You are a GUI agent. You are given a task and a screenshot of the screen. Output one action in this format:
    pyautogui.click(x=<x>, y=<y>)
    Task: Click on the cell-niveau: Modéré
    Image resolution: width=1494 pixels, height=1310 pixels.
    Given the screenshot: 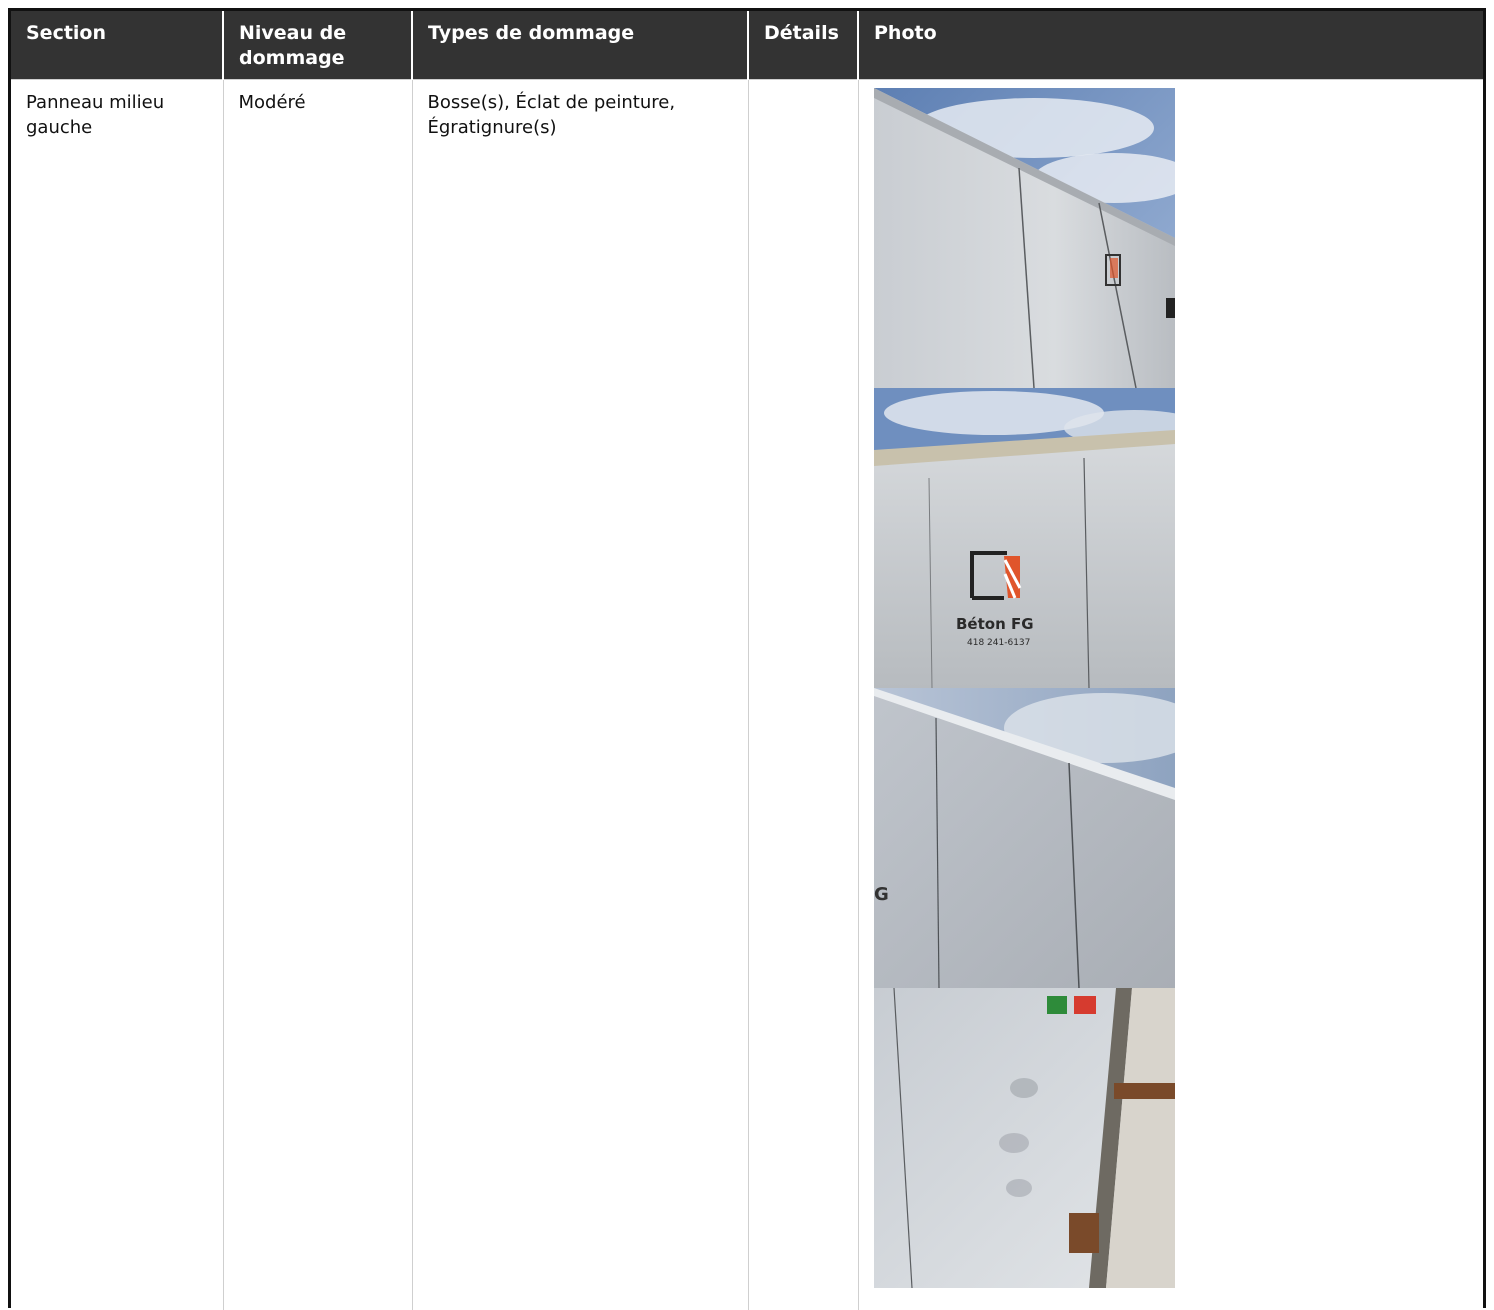 What is the action you would take?
    pyautogui.click(x=317, y=695)
    